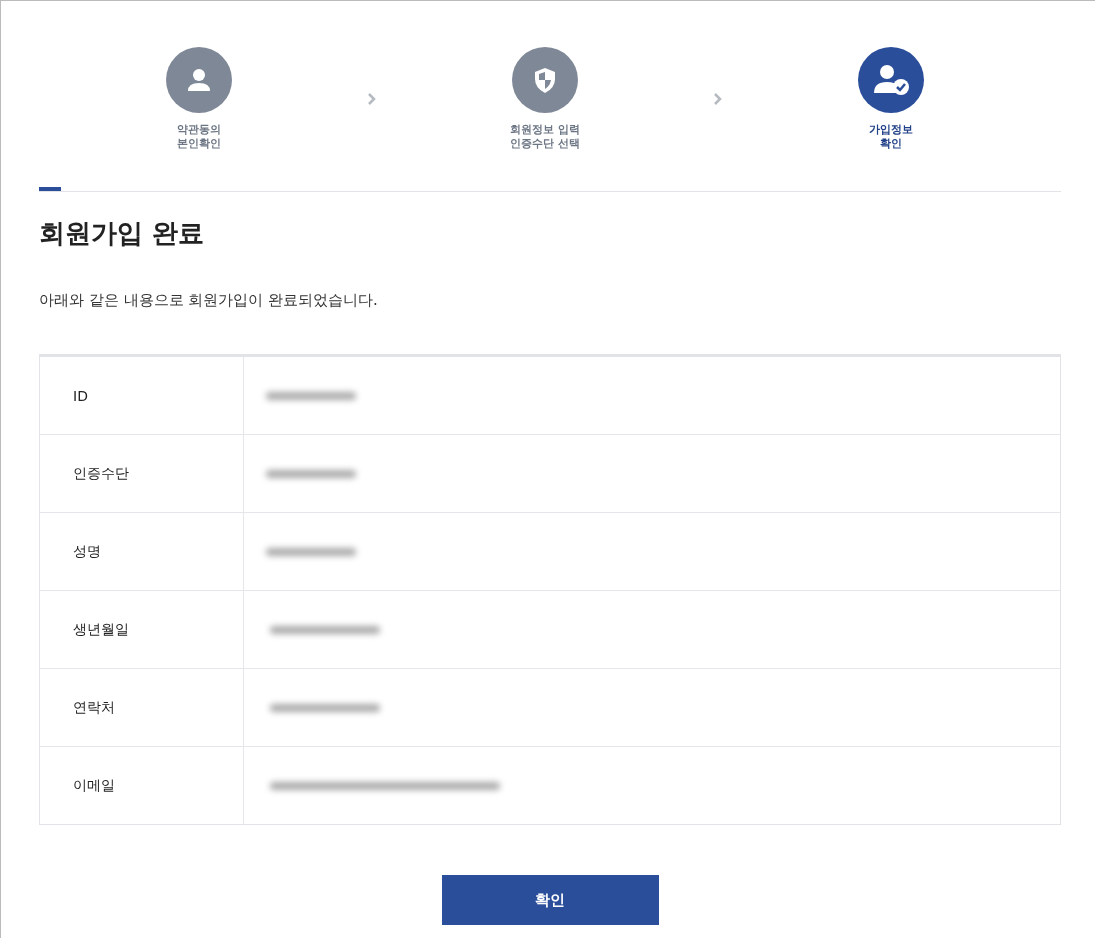  I want to click on field-label: 이메일, so click(94, 785).